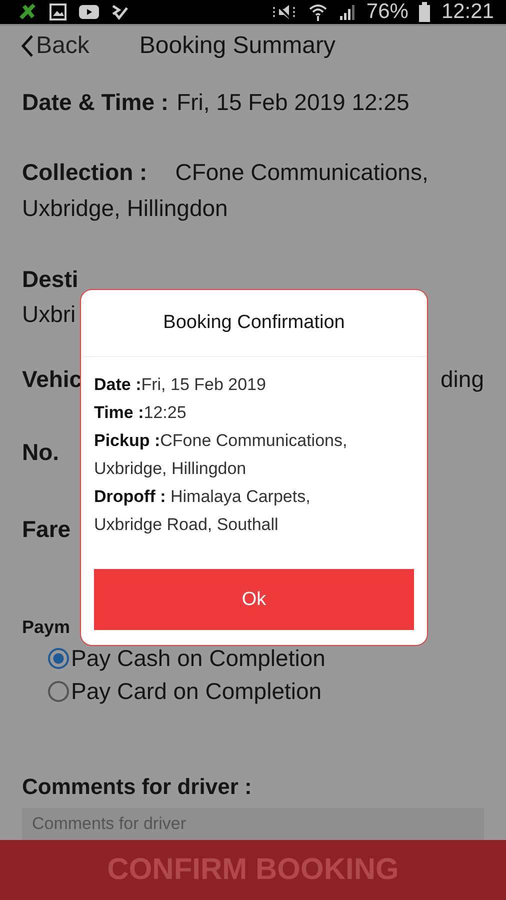 Image resolution: width=506 pixels, height=900 pixels. Describe the element at coordinates (137, 787) in the screenshot. I see `field-label: Comments for driver :` at that location.